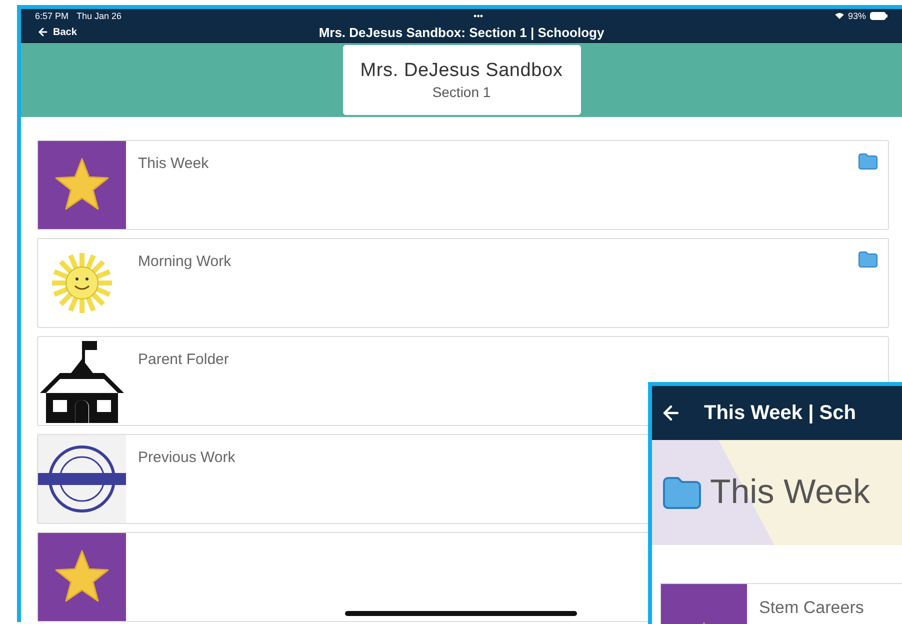 The height and width of the screenshot is (624, 902). What do you see at coordinates (463, 283) in the screenshot?
I see `folder-row: Morning Work` at bounding box center [463, 283].